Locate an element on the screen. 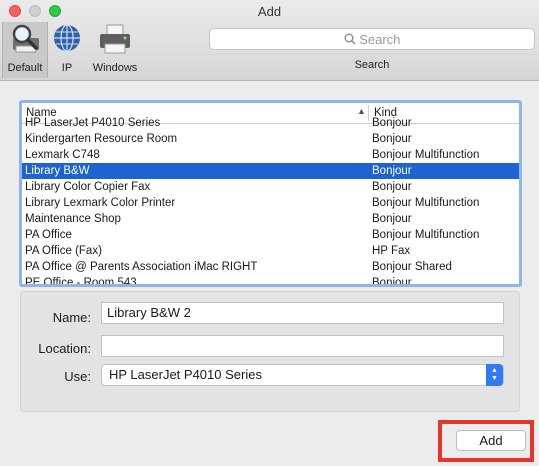 The width and height of the screenshot is (539, 466). printer-name: Library Lexmark Color Printer is located at coordinates (100, 203).